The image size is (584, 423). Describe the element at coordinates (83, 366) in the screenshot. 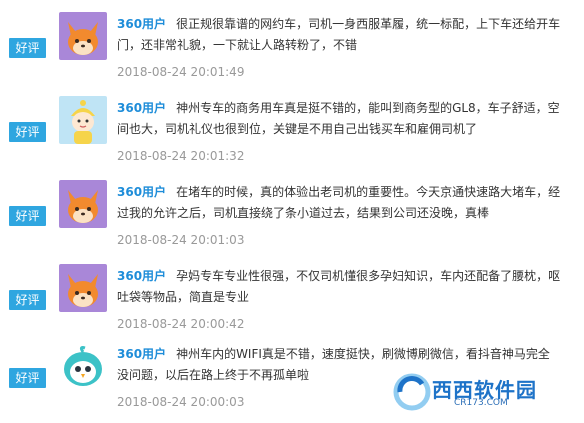

I see `bird-avatar` at that location.